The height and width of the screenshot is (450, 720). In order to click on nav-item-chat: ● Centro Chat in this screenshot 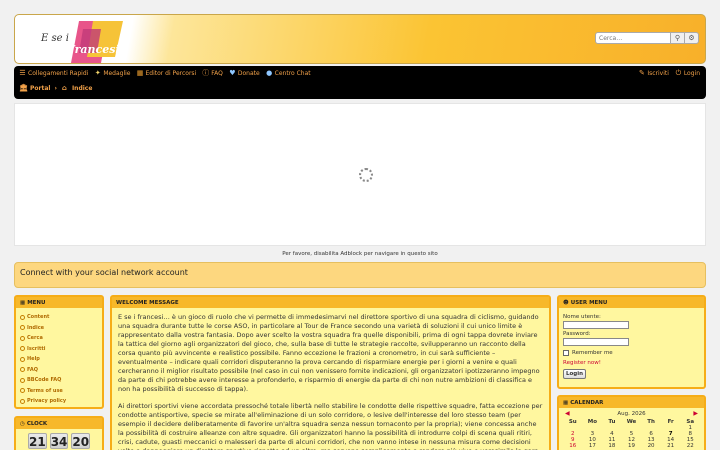, I will do `click(288, 73)`.